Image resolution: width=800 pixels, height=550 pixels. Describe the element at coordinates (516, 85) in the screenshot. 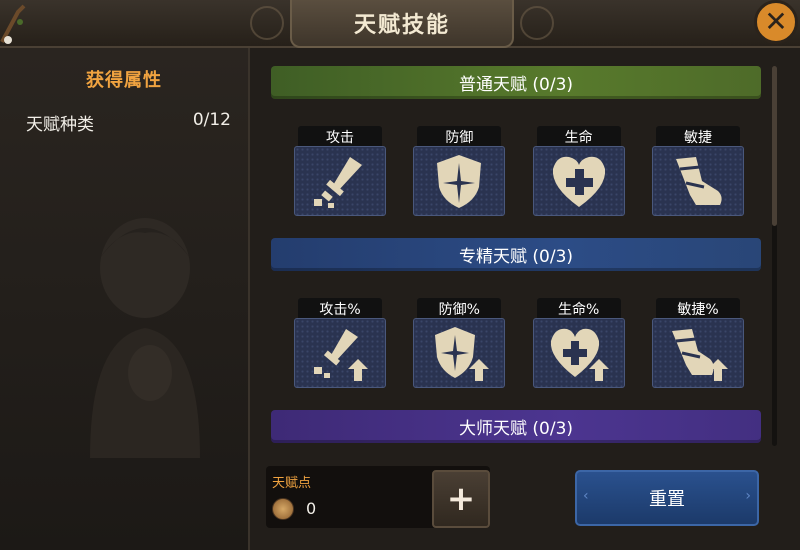

I see `section-title: 普通天赋 (0/3)` at that location.